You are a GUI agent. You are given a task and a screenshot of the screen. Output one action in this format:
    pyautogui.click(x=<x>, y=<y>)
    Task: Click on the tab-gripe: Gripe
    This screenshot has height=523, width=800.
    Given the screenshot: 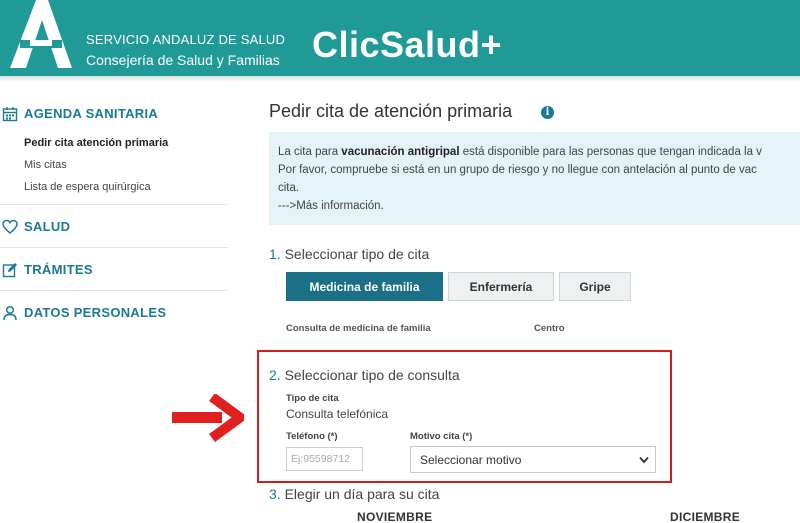 What is the action you would take?
    pyautogui.click(x=595, y=286)
    